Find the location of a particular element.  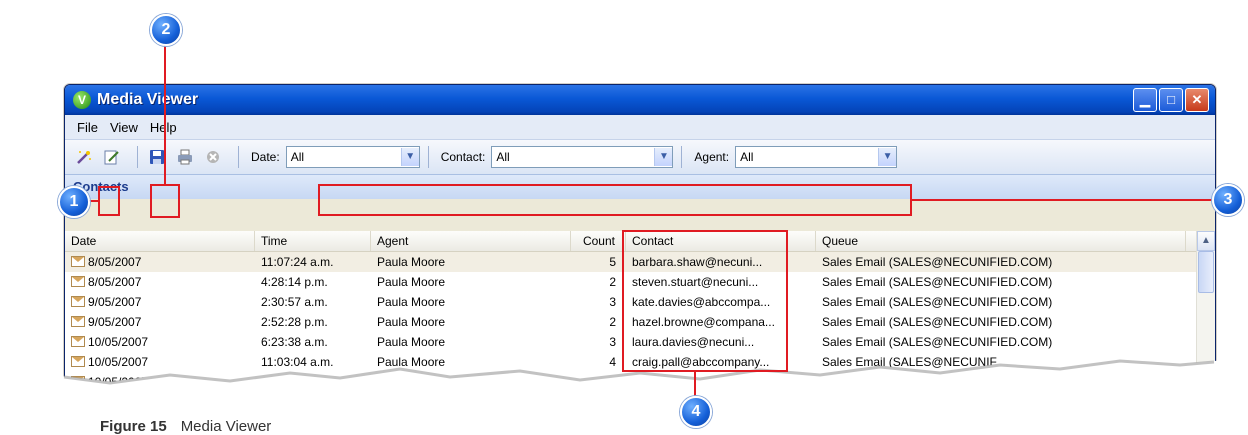

callout-4: 4 is located at coordinates (696, 412).